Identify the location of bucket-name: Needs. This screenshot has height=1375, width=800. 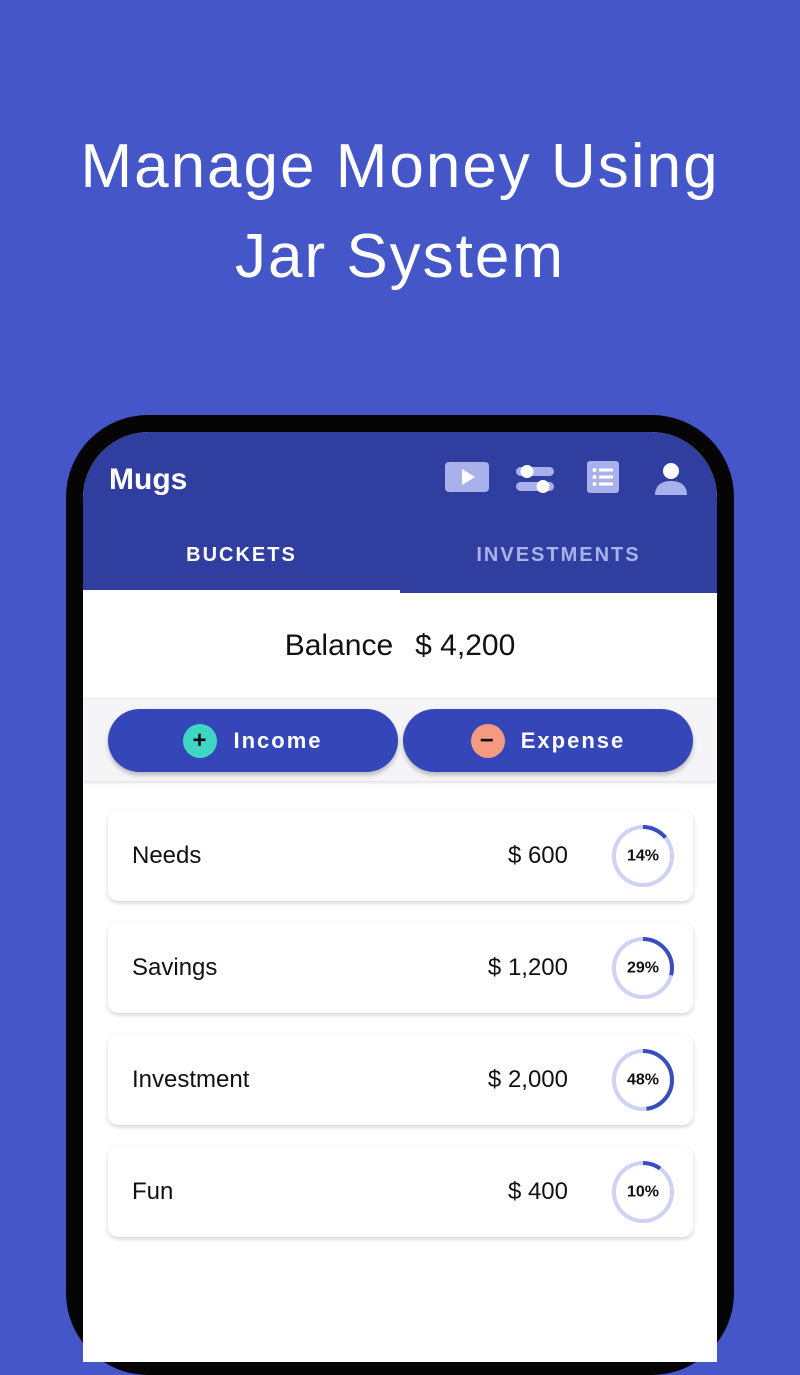
(167, 855).